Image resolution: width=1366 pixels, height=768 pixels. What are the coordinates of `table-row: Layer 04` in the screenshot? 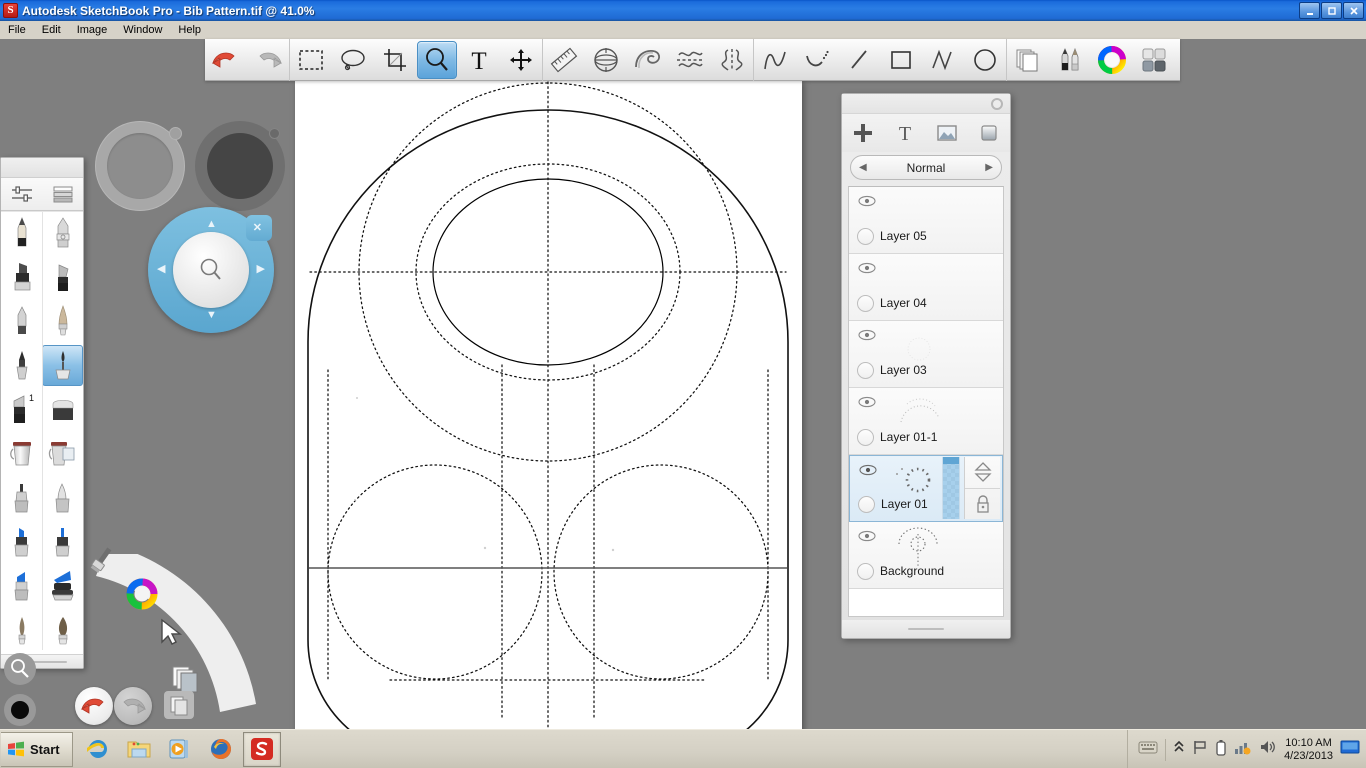 It's located at (926, 287).